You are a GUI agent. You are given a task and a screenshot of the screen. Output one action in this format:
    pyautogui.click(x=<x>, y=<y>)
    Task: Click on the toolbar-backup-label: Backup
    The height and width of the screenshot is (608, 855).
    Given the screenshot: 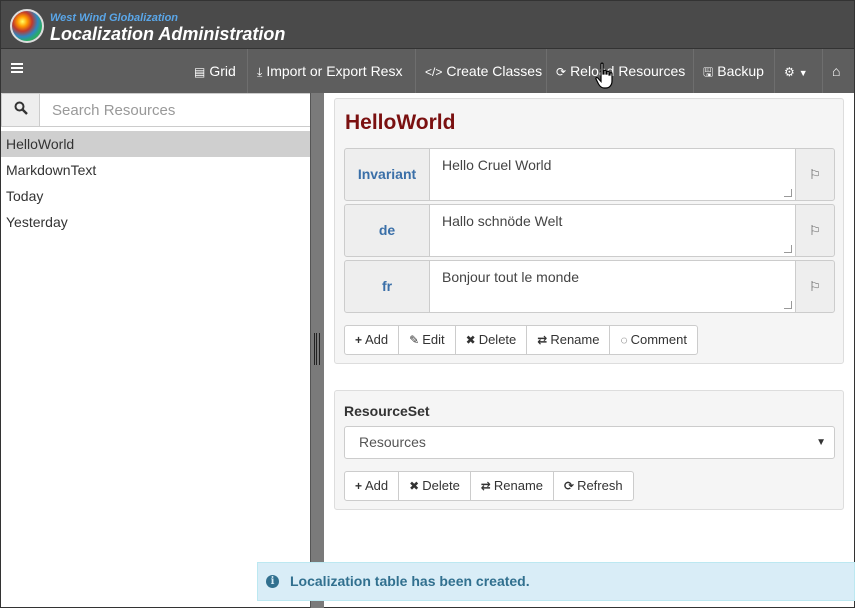 What is the action you would take?
    pyautogui.click(x=740, y=71)
    